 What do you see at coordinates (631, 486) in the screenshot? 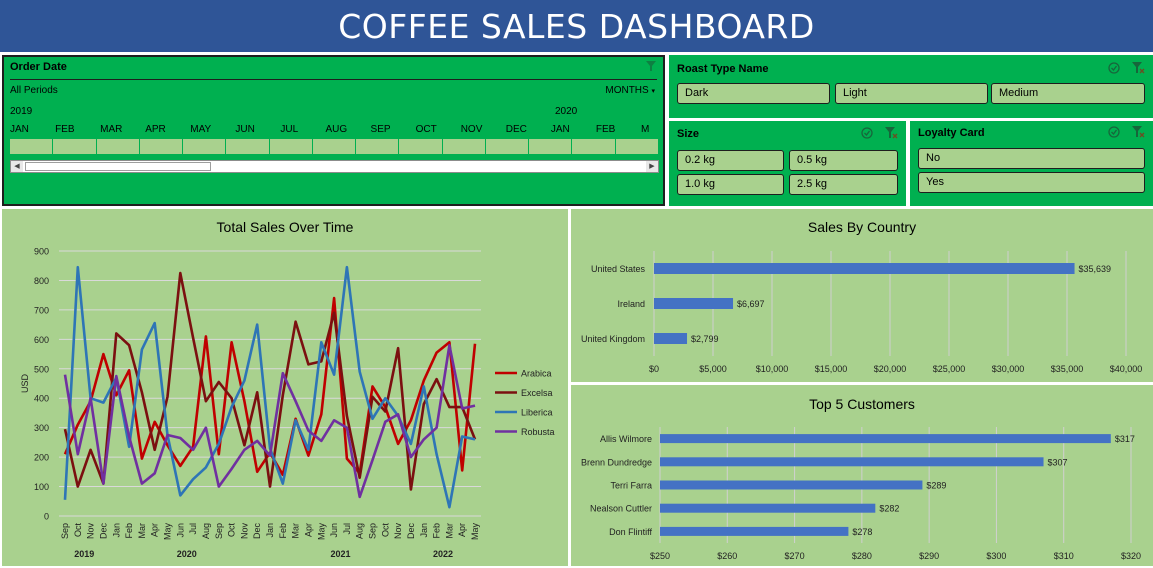
I see `category-label: Terri Farra` at bounding box center [631, 486].